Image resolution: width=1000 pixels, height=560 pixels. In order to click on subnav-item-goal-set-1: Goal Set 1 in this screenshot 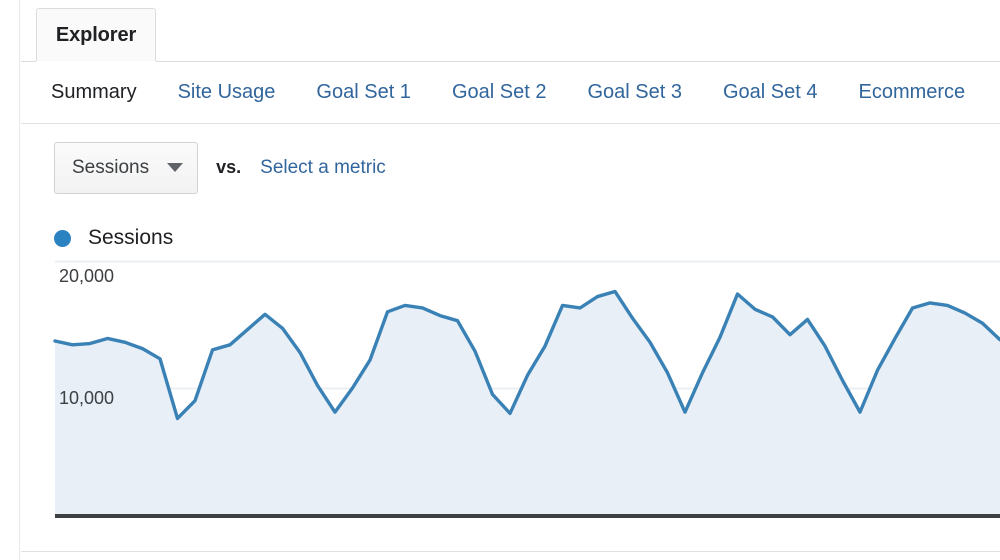, I will do `click(363, 92)`.